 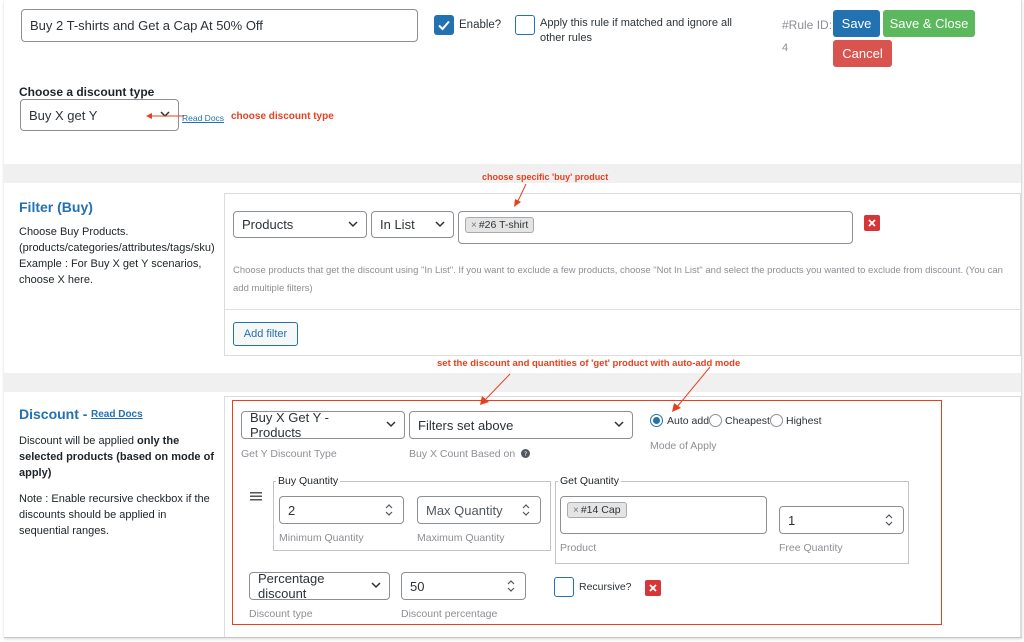 I want to click on discount-type-annotation: choose discount type, so click(x=282, y=116).